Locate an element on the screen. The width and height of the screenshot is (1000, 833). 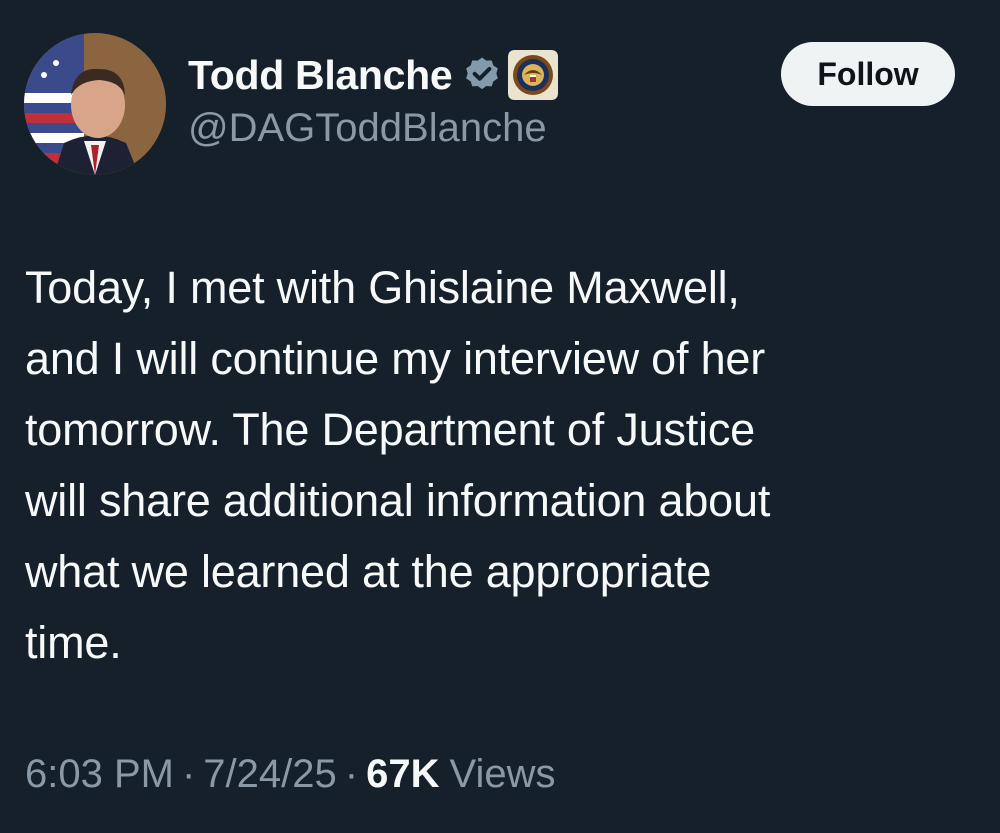
display-name: Todd Blanche is located at coordinates (320, 75).